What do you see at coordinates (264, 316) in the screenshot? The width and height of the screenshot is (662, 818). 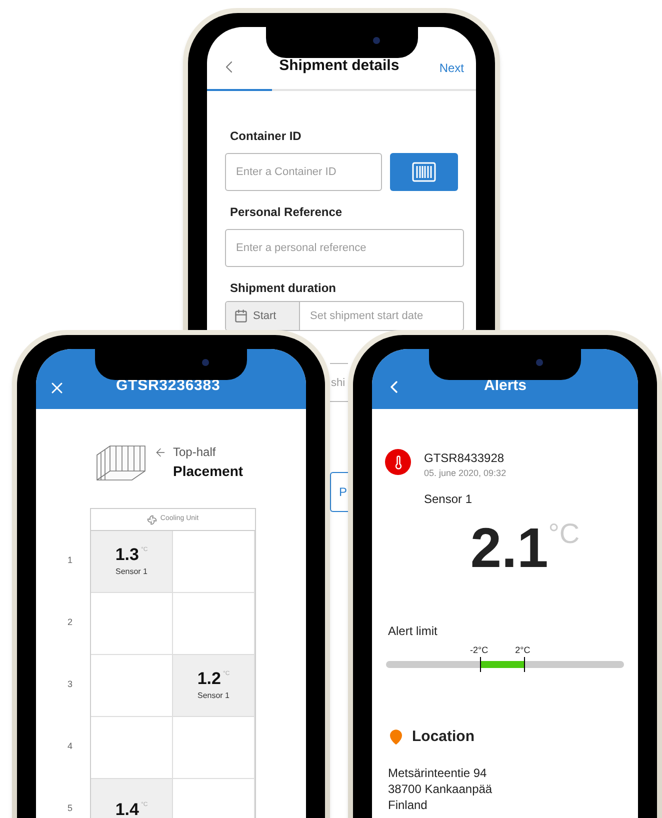 I see `start-label: Start` at bounding box center [264, 316].